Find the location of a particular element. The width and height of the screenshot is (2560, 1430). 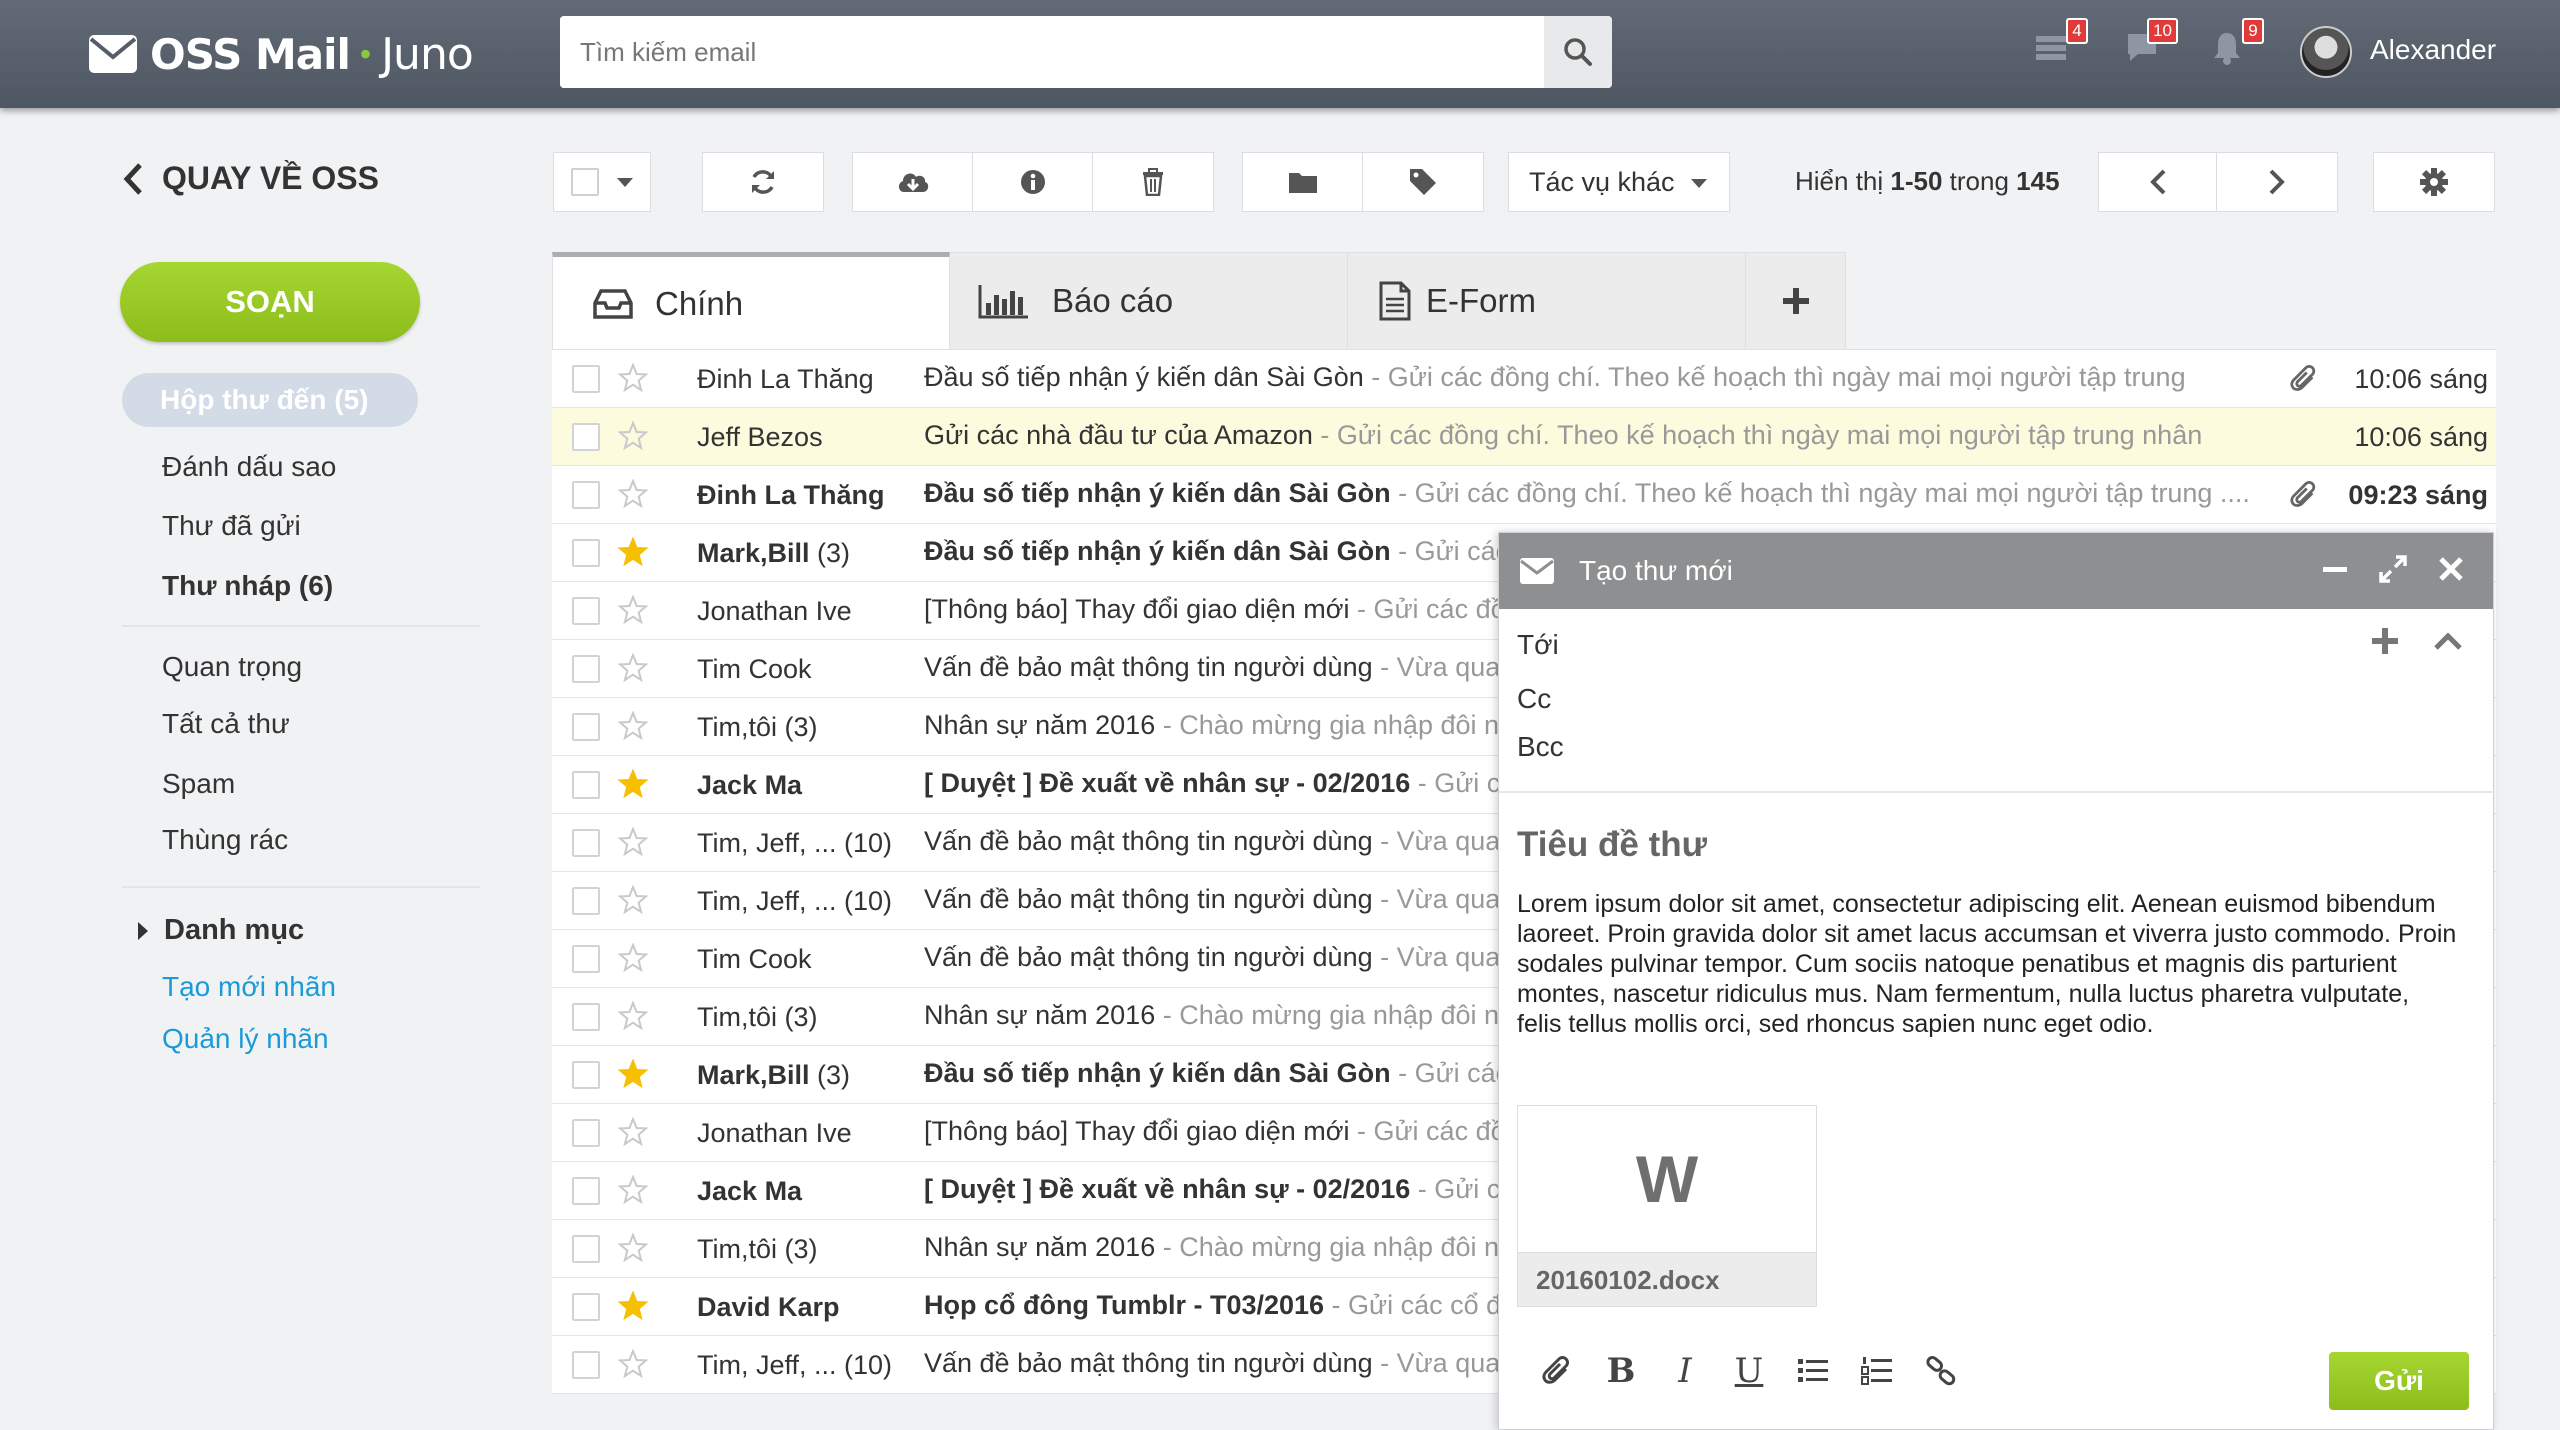

user-name: Alexander is located at coordinates (2433, 50).